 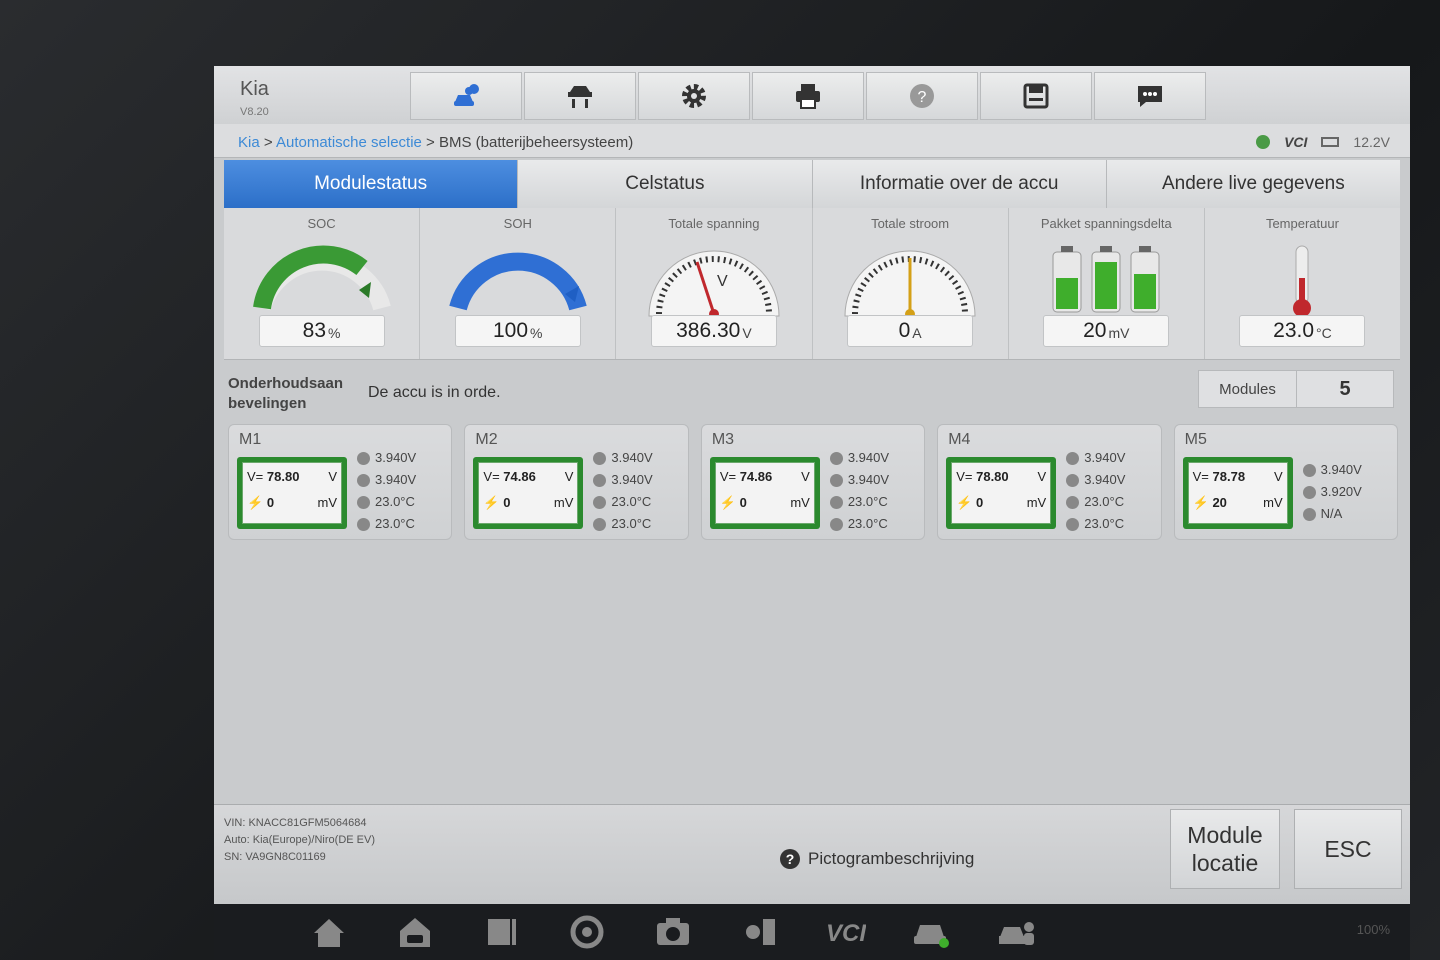 I want to click on esc-button: ESC, so click(x=1348, y=849).